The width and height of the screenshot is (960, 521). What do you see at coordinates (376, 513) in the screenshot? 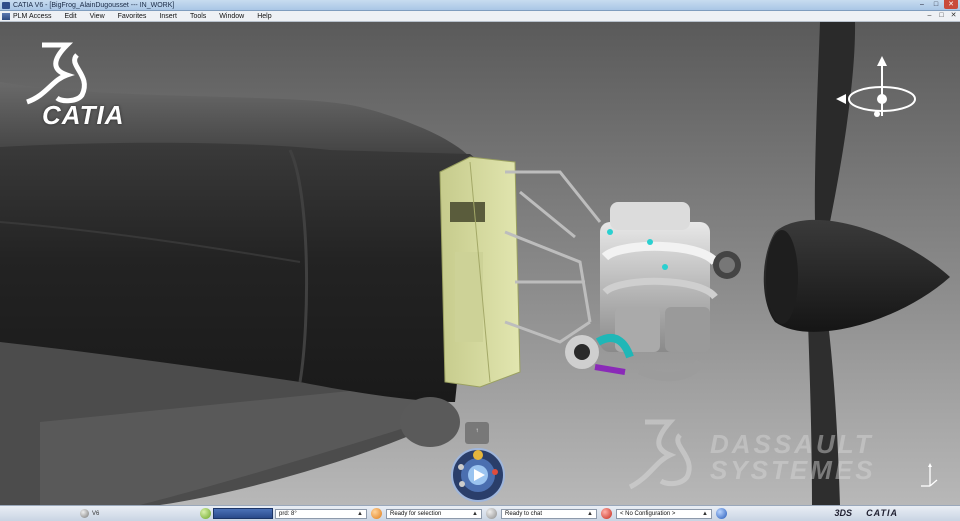
I see `collaboration-icon` at bounding box center [376, 513].